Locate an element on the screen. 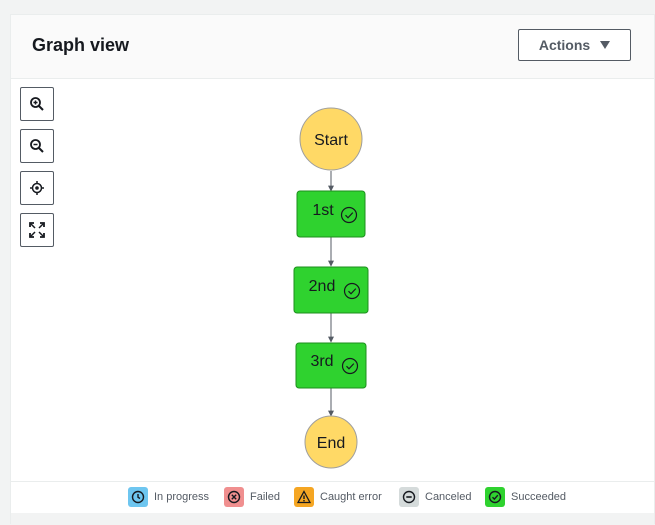  node-3rd-label: 3rd is located at coordinates (321, 361).